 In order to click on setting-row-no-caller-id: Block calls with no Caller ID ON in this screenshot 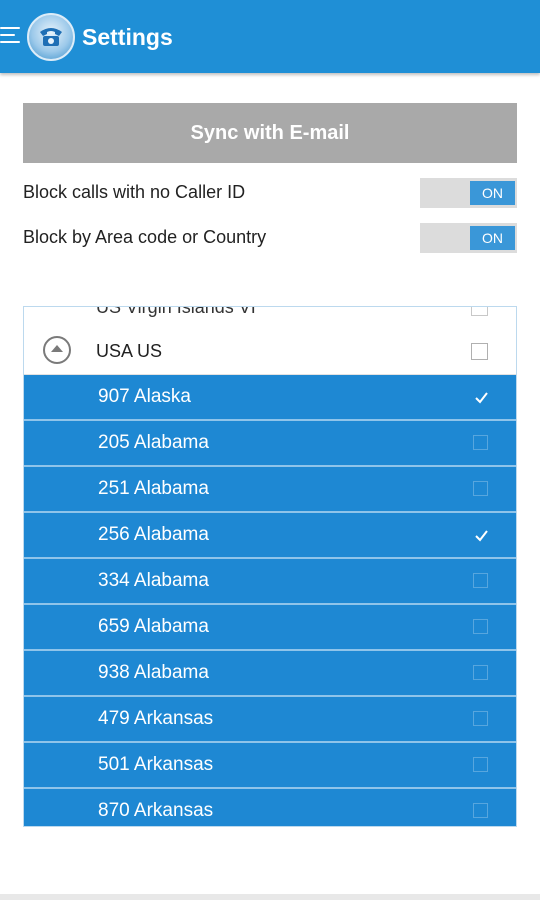, I will do `click(270, 194)`.